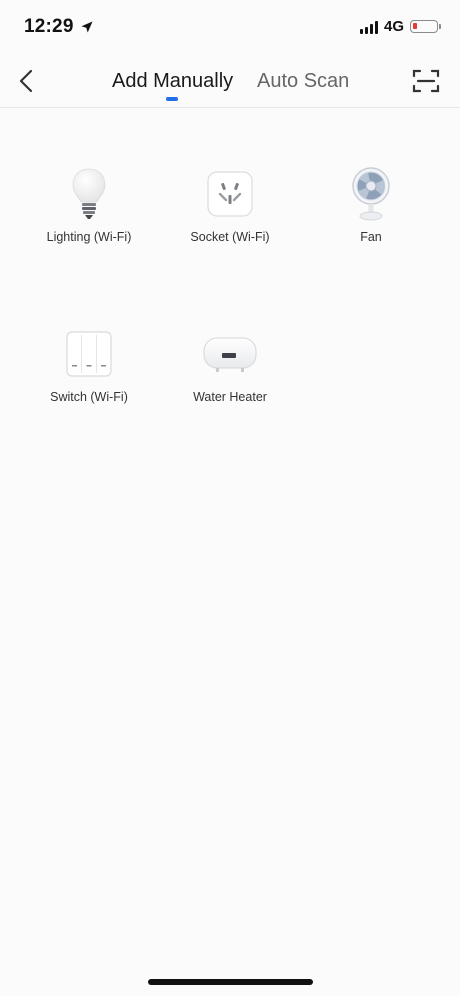  I want to click on device-fan: Fan, so click(371, 221).